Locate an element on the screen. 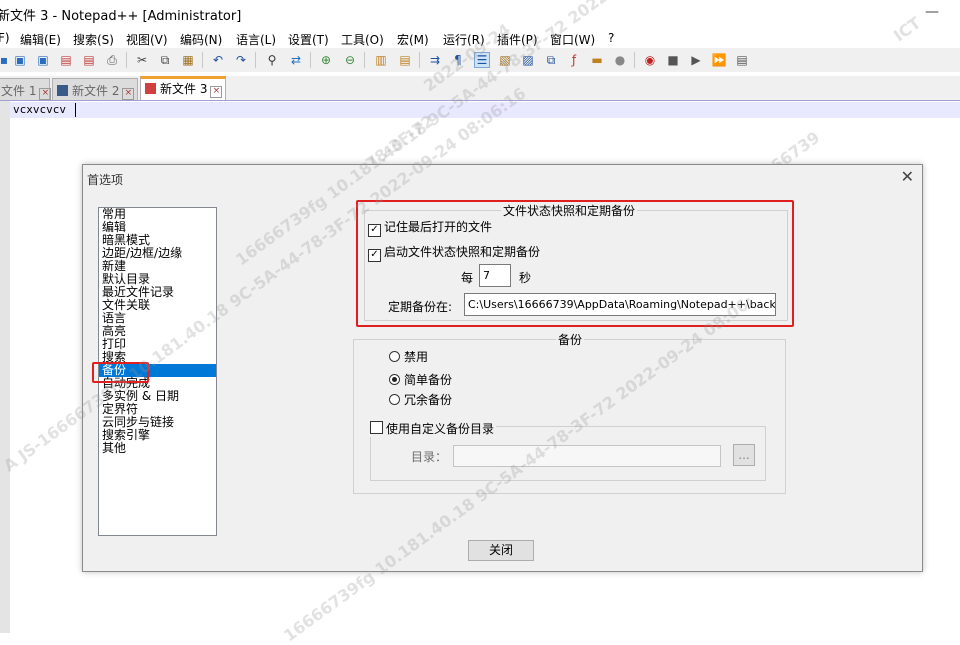  menu-tools: 工具(O) is located at coordinates (362, 39).